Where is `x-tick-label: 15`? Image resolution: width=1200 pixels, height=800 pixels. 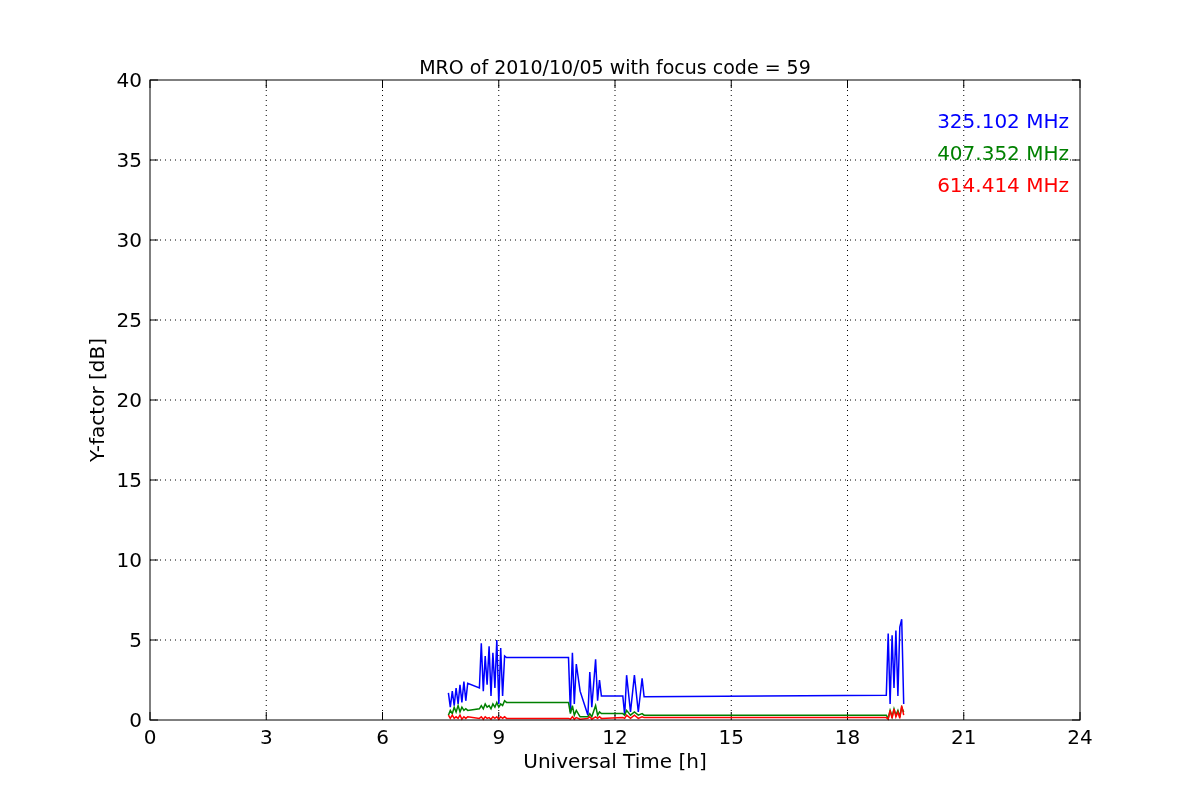 x-tick-label: 15 is located at coordinates (731, 737).